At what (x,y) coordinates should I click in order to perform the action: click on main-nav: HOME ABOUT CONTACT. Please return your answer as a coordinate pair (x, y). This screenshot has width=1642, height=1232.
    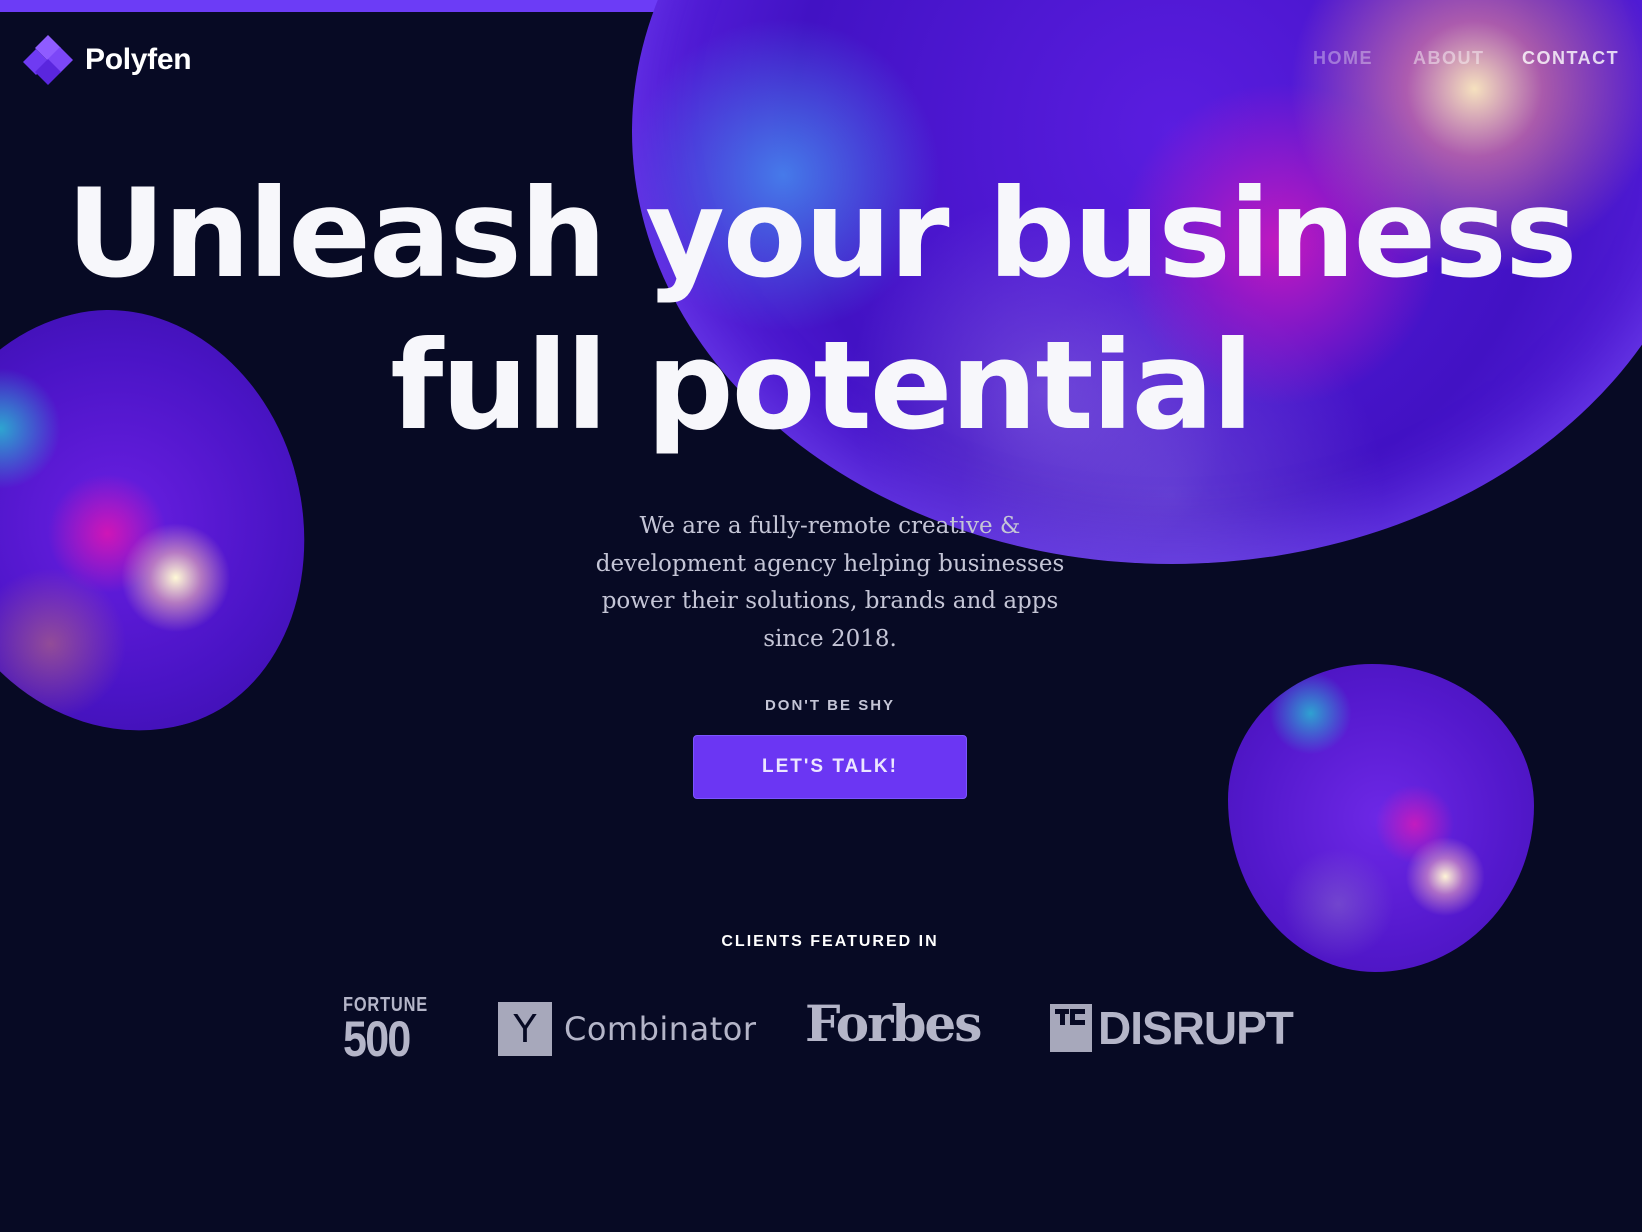
    Looking at the image, I should click on (821, 60).